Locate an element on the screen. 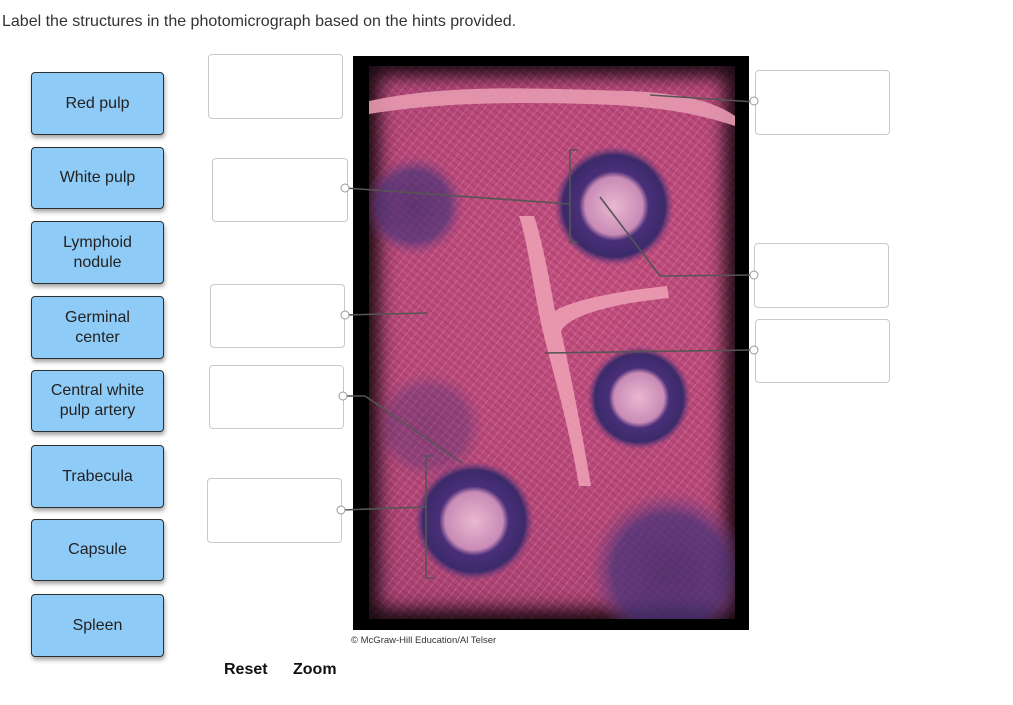 The width and height of the screenshot is (1013, 705). label-chip-capsule: Capsule is located at coordinates (97, 550).